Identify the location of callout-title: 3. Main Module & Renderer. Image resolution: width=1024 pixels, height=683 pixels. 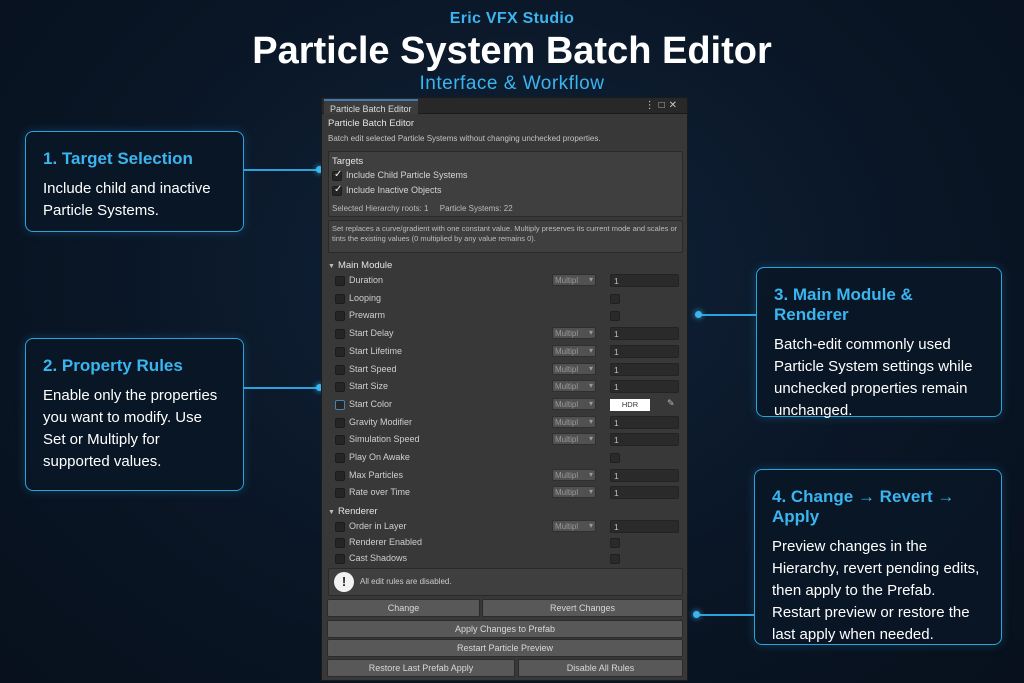
(843, 304).